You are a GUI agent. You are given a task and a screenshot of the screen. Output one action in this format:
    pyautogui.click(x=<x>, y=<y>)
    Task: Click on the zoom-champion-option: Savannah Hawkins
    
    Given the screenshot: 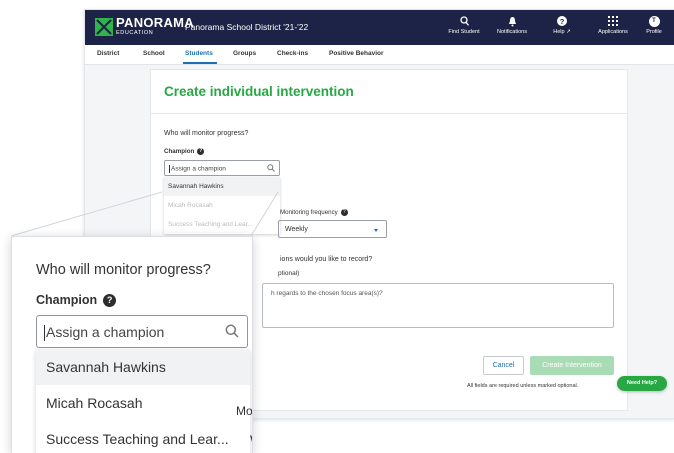 What is the action you would take?
    pyautogui.click(x=143, y=367)
    